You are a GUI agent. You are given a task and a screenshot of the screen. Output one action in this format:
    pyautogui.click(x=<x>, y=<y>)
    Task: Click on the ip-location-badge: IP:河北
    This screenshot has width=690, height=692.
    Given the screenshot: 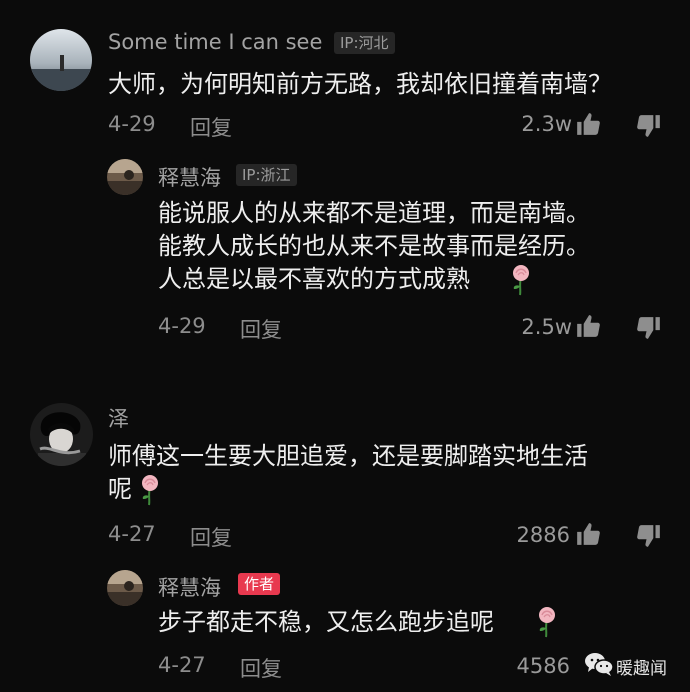 What is the action you would take?
    pyautogui.click(x=364, y=43)
    